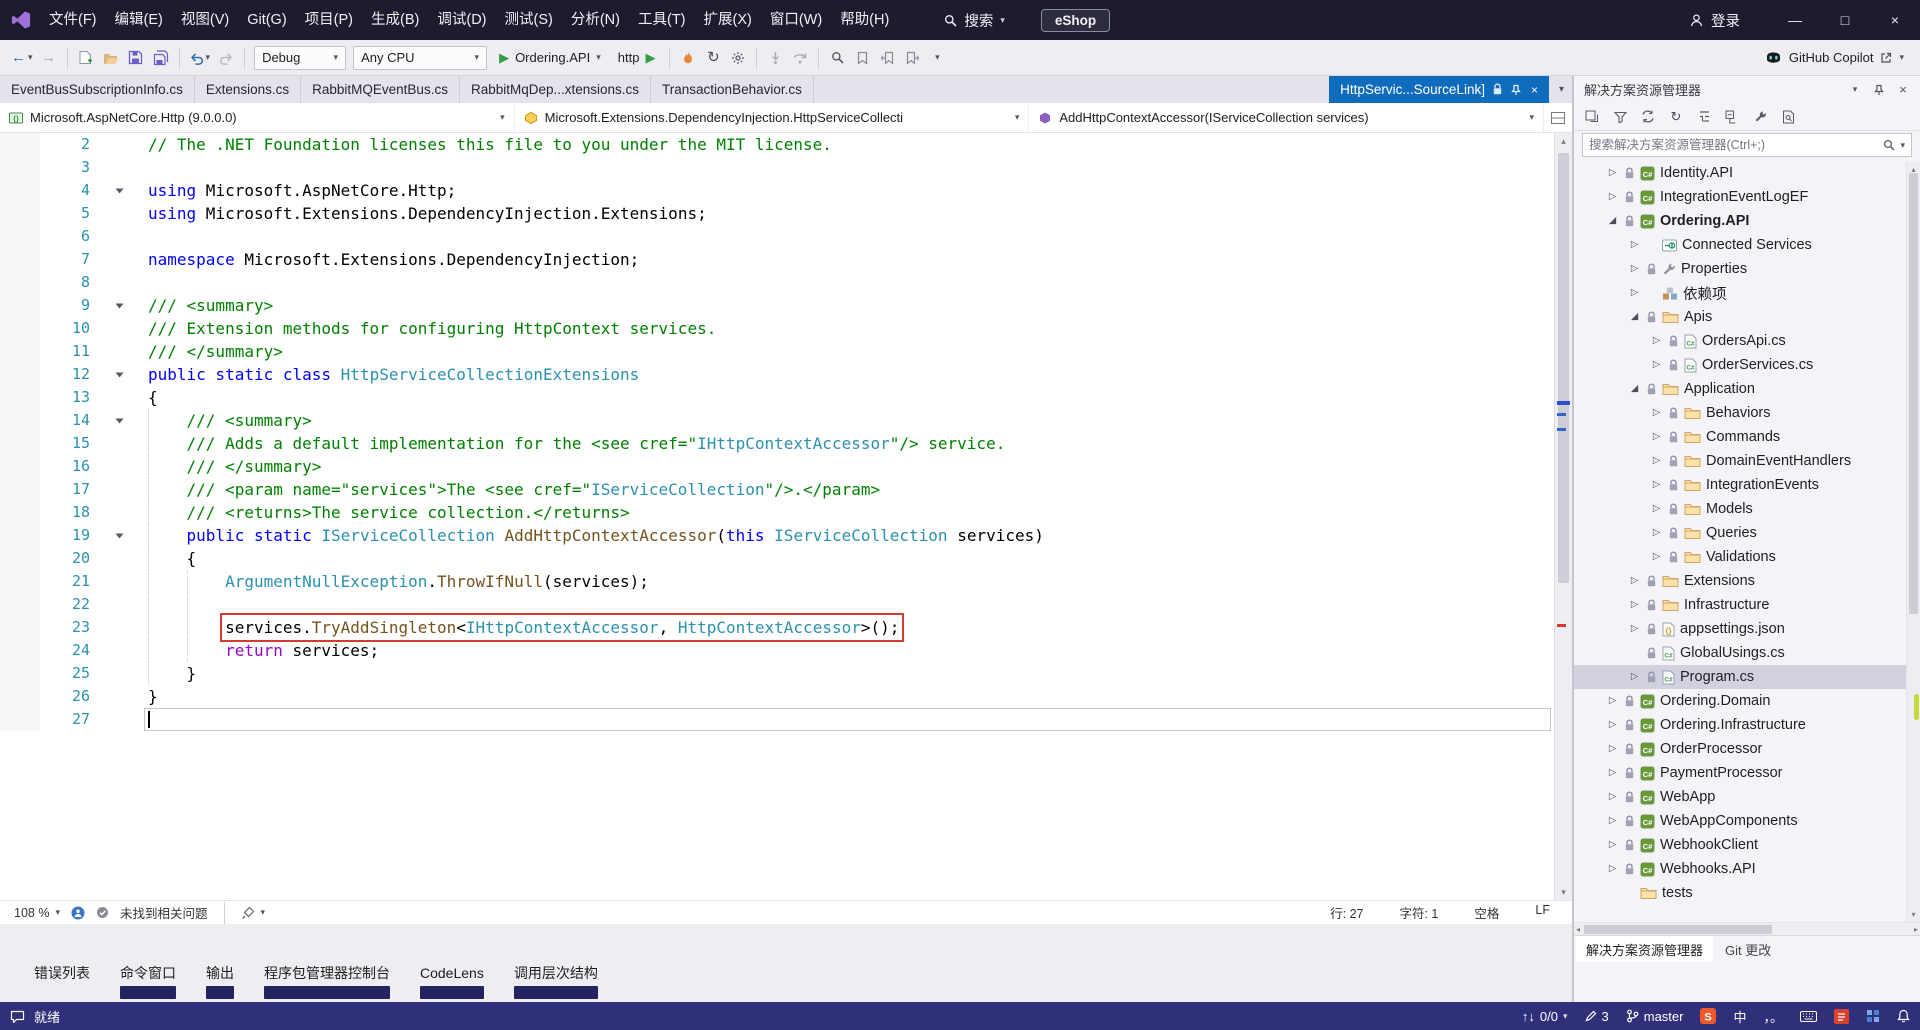  Describe the element at coordinates (1740, 437) in the screenshot. I see `tree-item: ▷ Commands` at that location.